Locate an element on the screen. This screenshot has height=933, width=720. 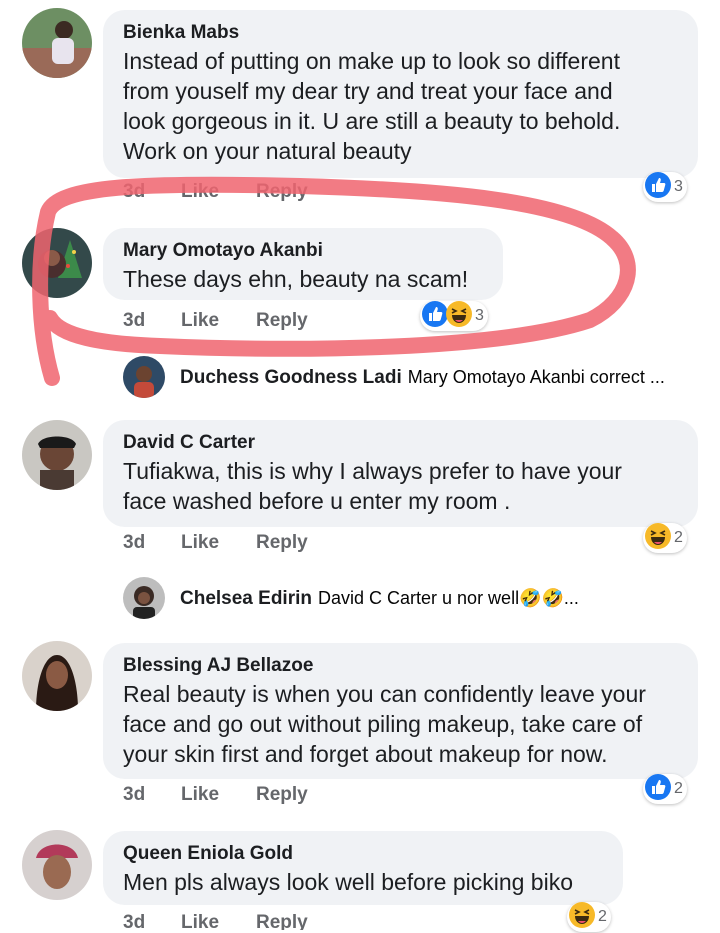
comment-author: Blessing AJ Bellazoe is located at coordinates (400, 666).